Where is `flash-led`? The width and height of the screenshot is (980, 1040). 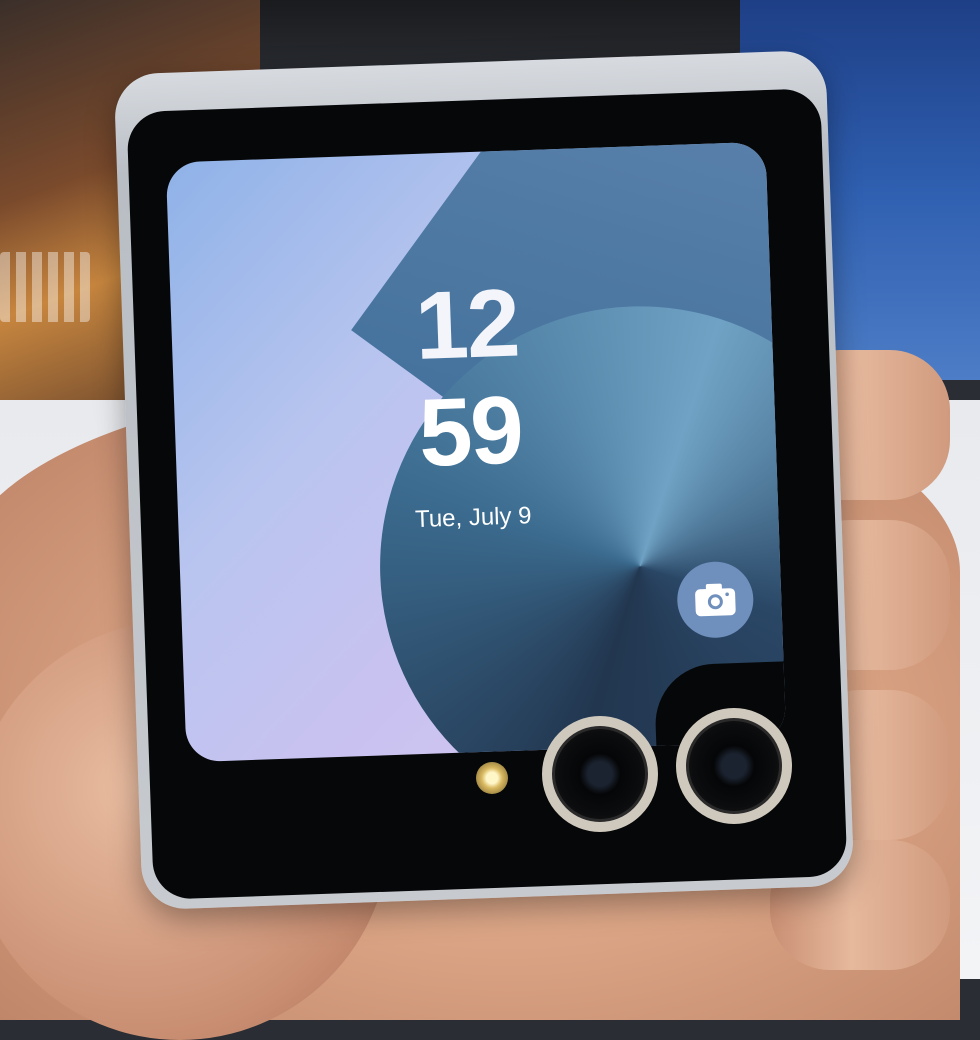 flash-led is located at coordinates (492, 778).